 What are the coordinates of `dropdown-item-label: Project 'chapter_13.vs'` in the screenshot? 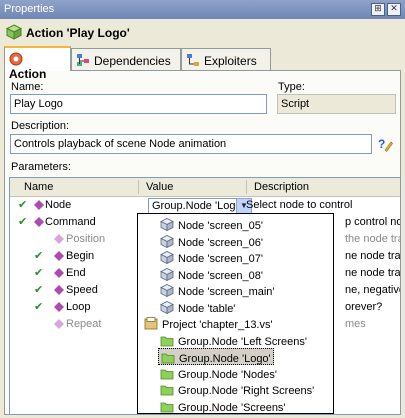 It's located at (217, 325).